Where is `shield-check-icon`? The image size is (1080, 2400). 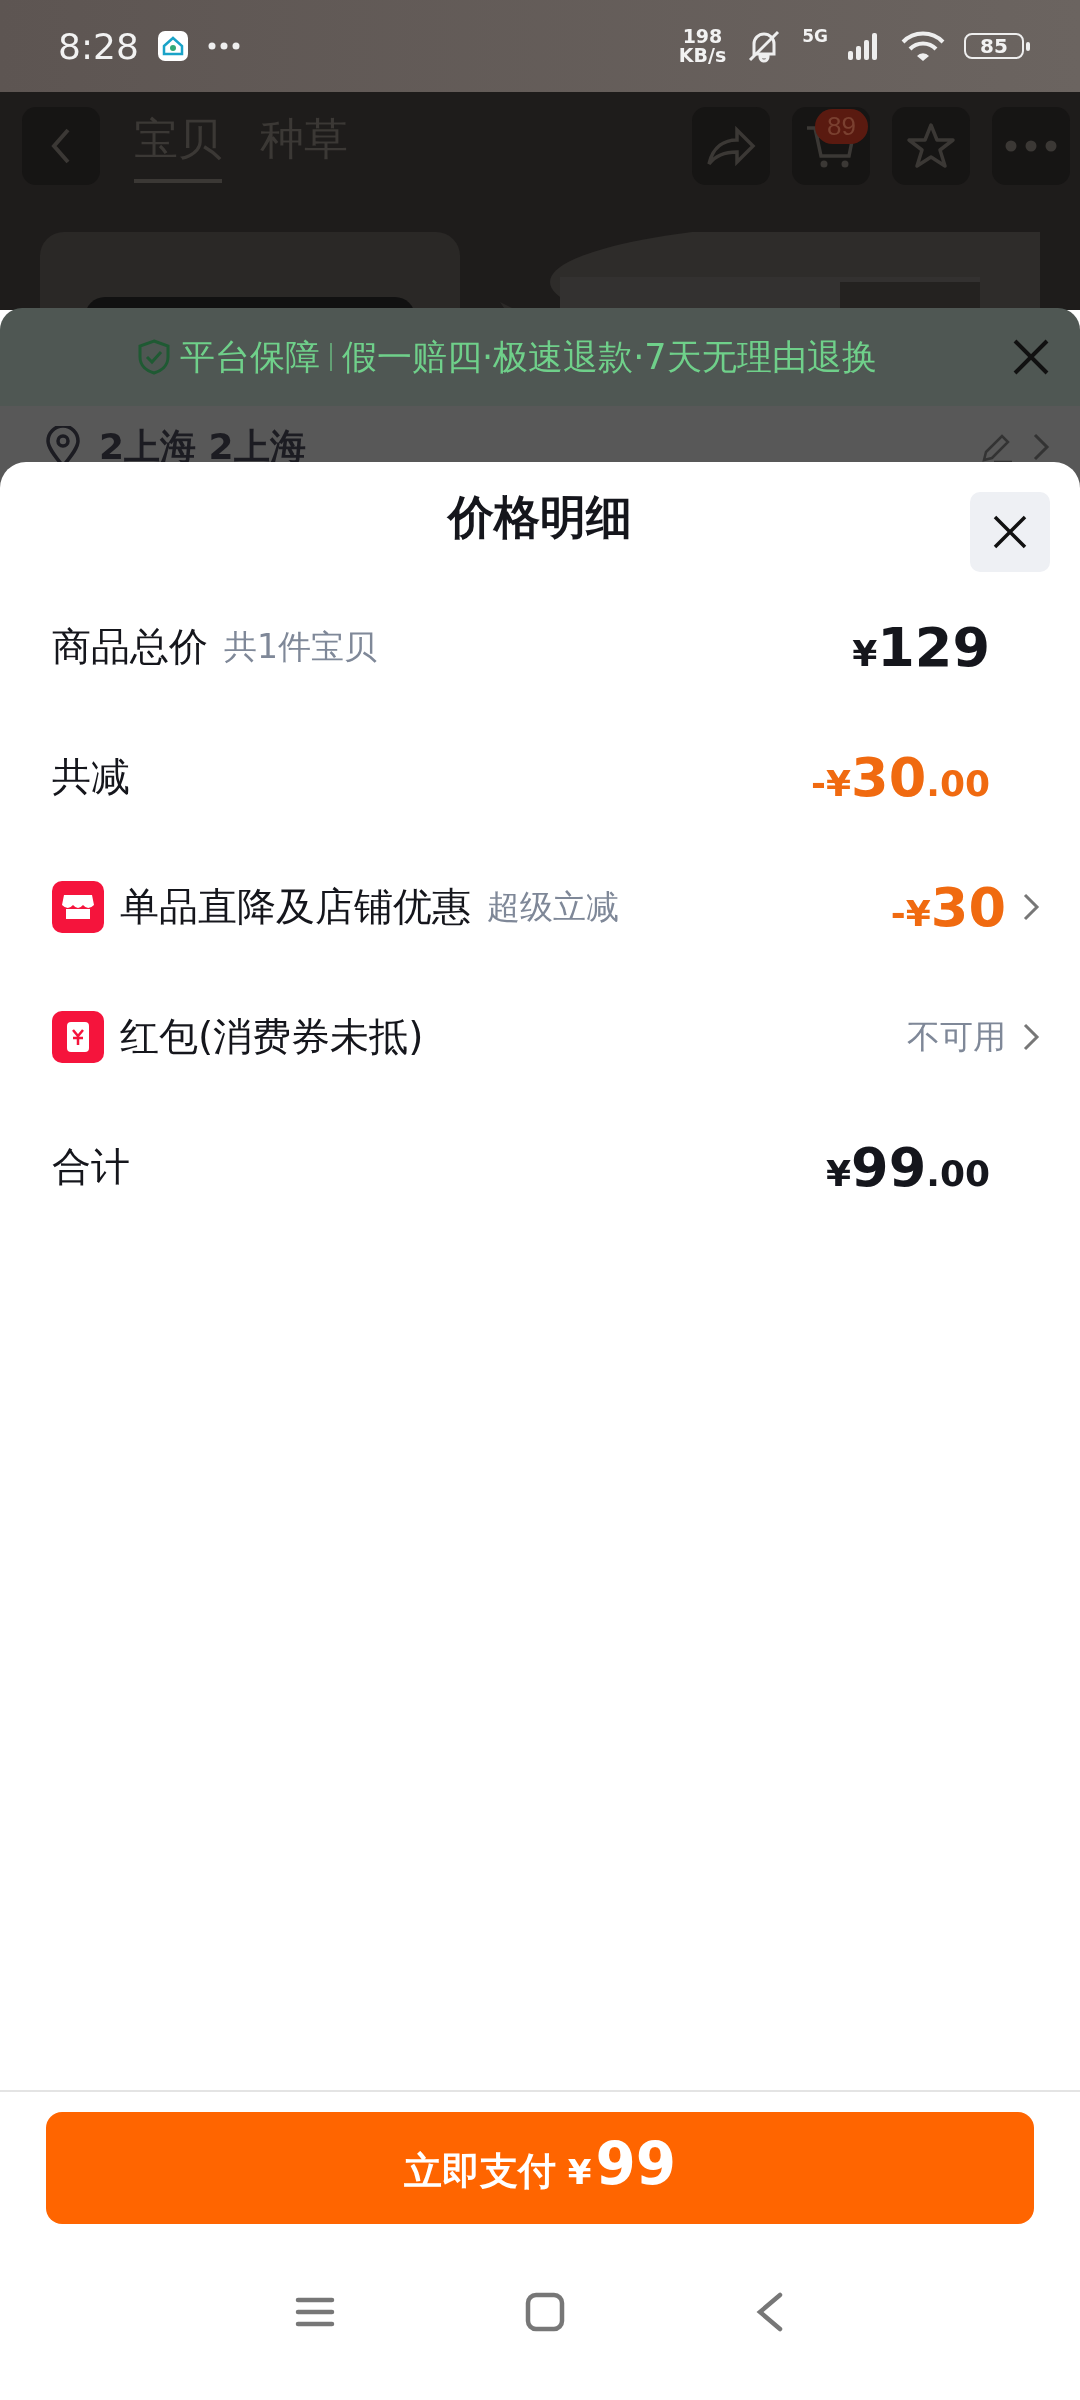
shield-check-icon is located at coordinates (154, 357).